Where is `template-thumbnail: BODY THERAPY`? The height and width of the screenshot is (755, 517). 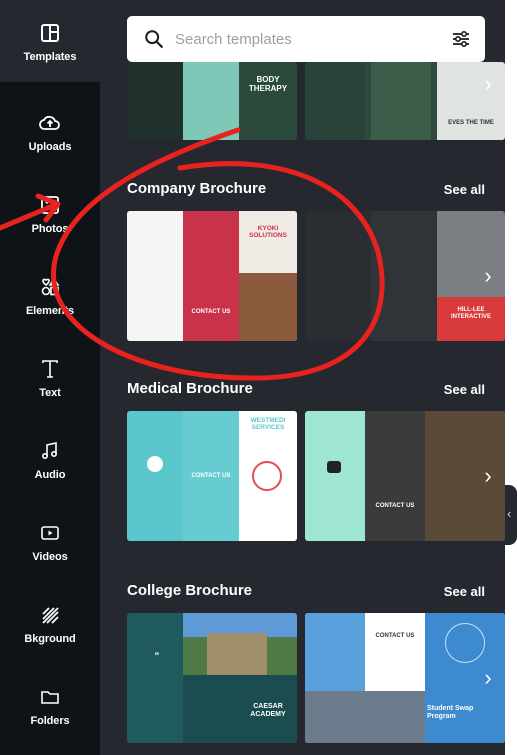 template-thumbnail: BODY THERAPY is located at coordinates (212, 101).